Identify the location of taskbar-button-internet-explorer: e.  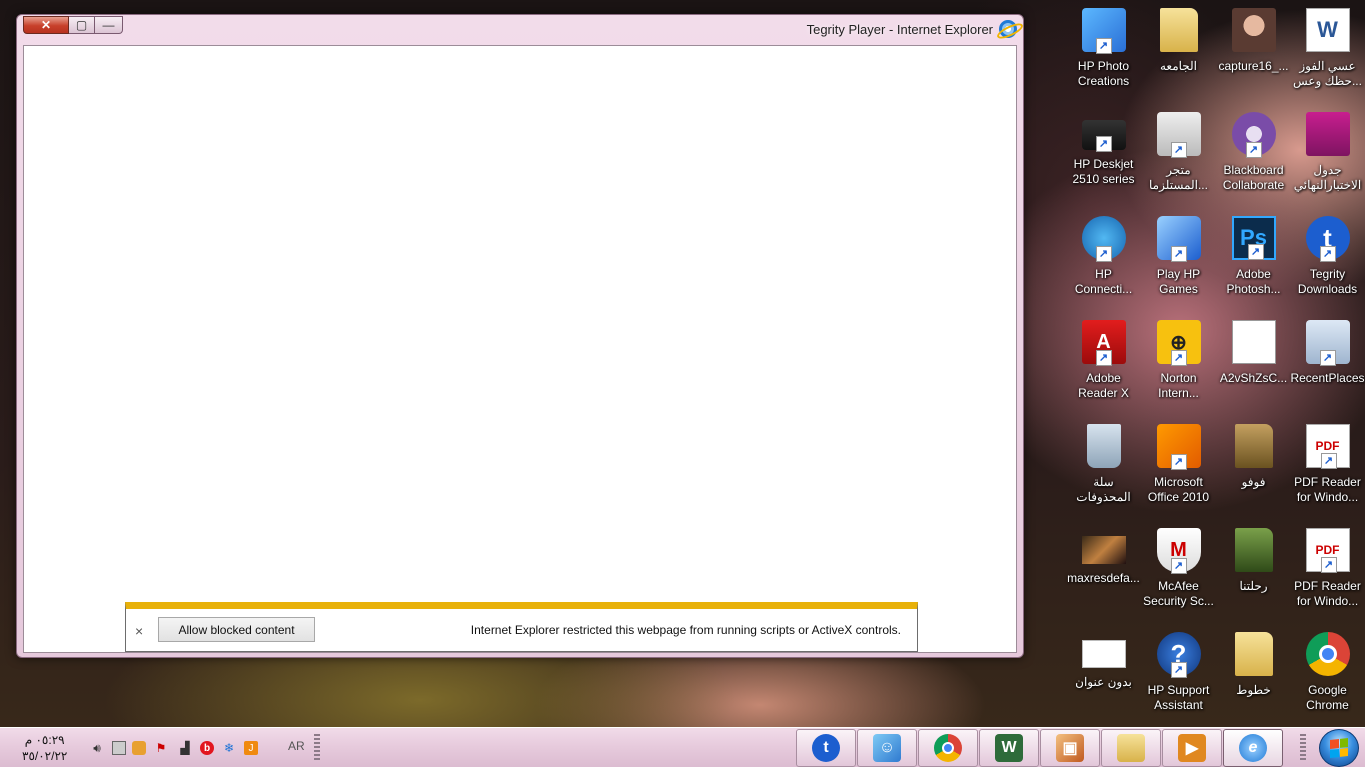
(1253, 748).